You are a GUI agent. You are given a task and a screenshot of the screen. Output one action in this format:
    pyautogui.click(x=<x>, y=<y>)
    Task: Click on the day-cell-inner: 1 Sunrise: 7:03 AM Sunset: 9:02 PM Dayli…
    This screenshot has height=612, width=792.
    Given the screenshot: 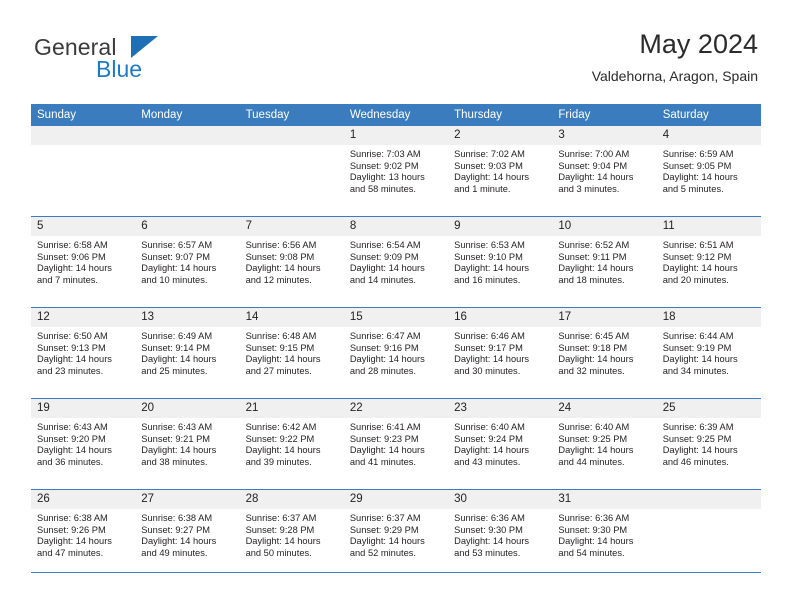 What is the action you would take?
    pyautogui.click(x=396, y=171)
    